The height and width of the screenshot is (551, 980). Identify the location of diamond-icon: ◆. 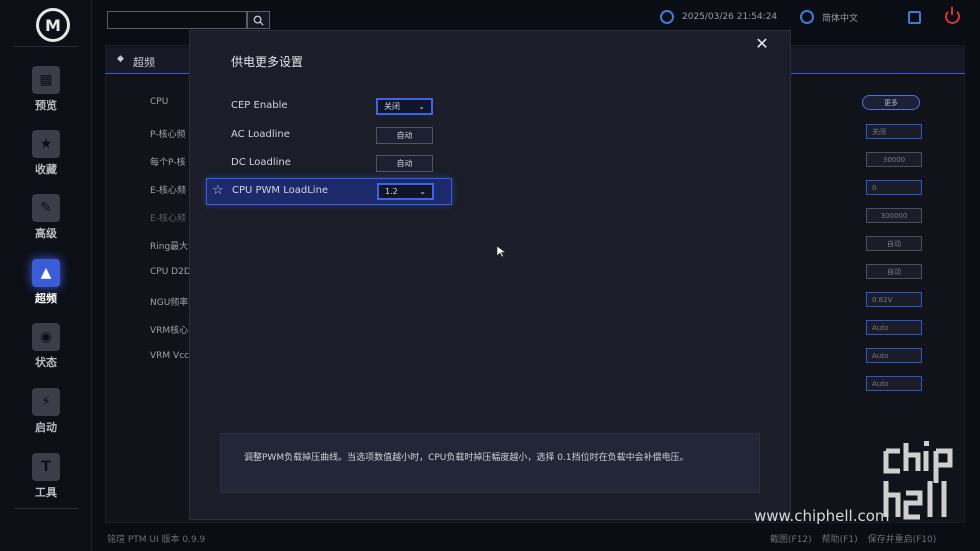
(120, 59).